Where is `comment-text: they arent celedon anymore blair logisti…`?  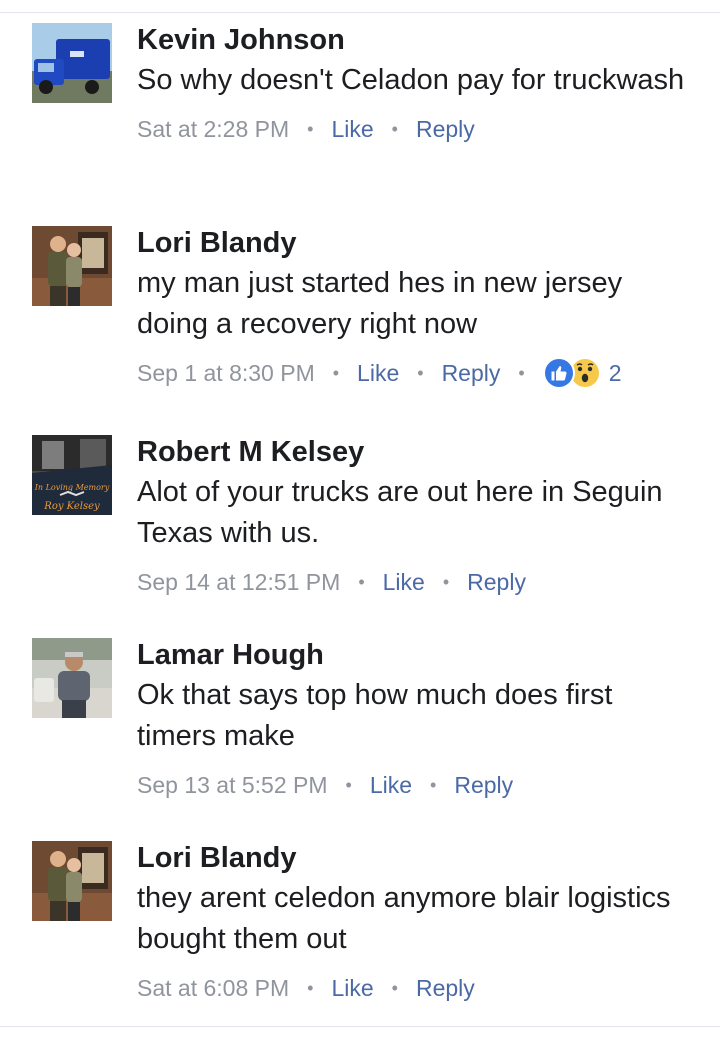 comment-text: they arent celedon anymore blair logisti… is located at coordinates (404, 918).